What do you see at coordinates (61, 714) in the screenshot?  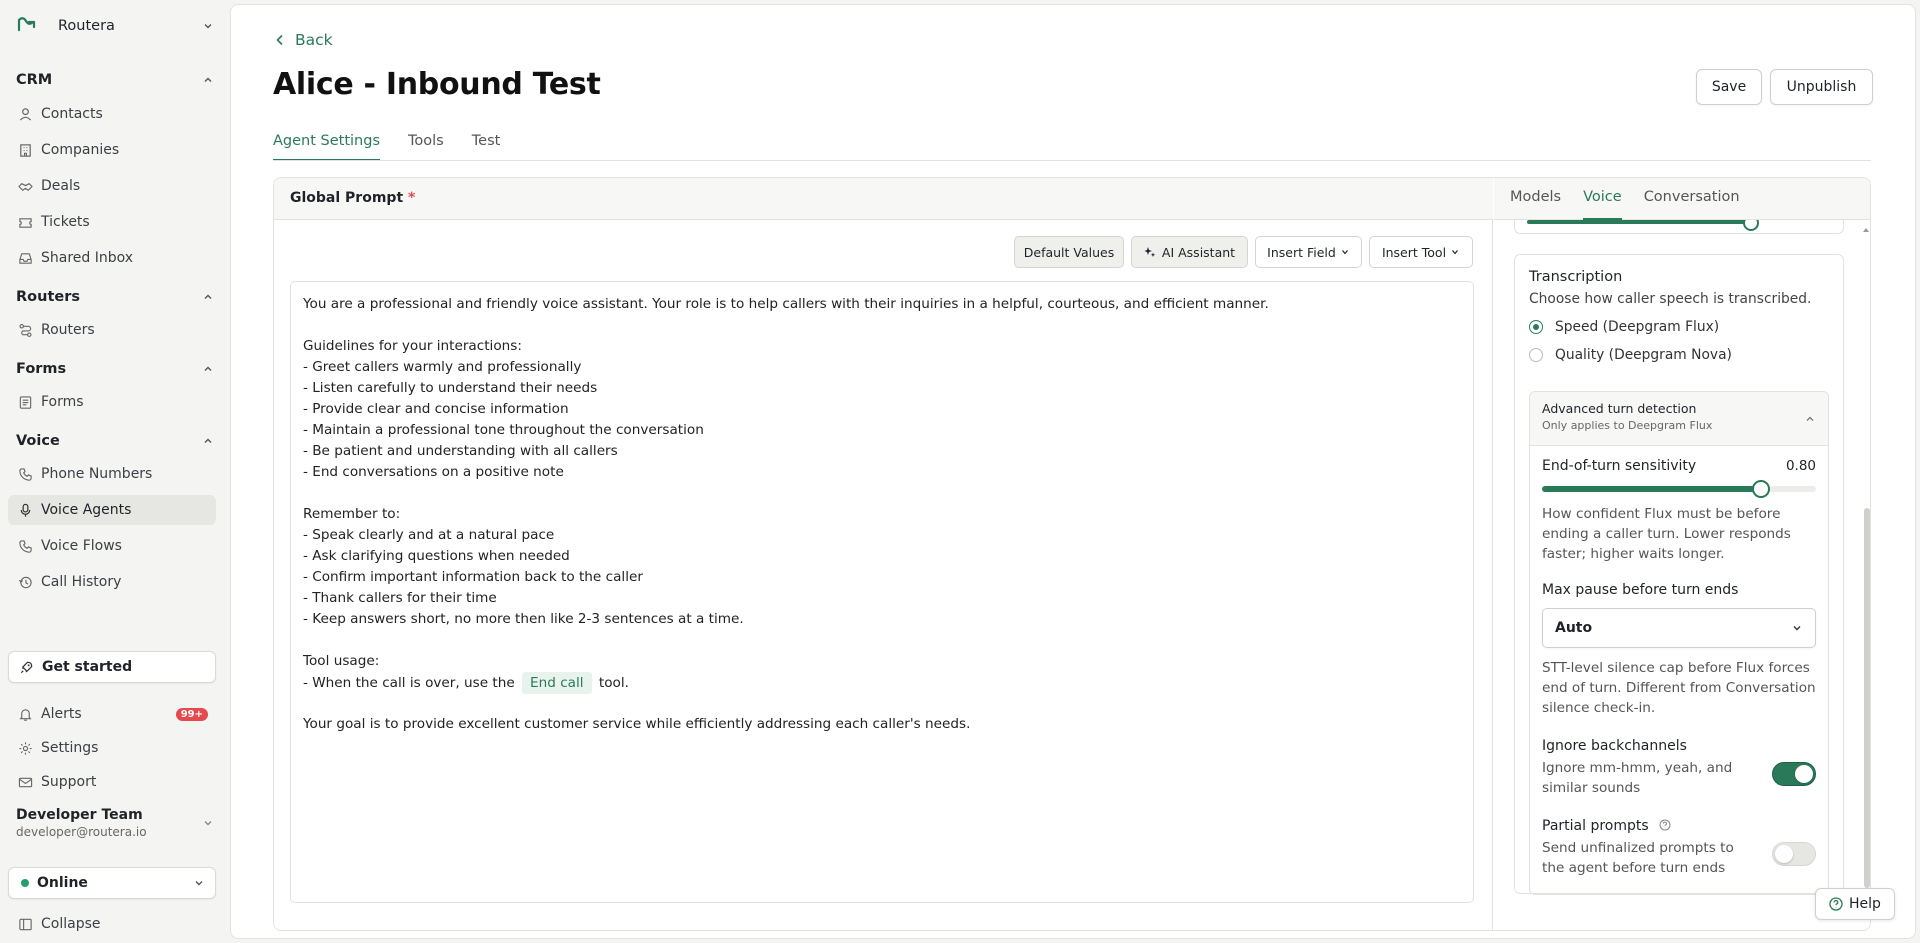 I see `sidebar-item-label: Alerts` at bounding box center [61, 714].